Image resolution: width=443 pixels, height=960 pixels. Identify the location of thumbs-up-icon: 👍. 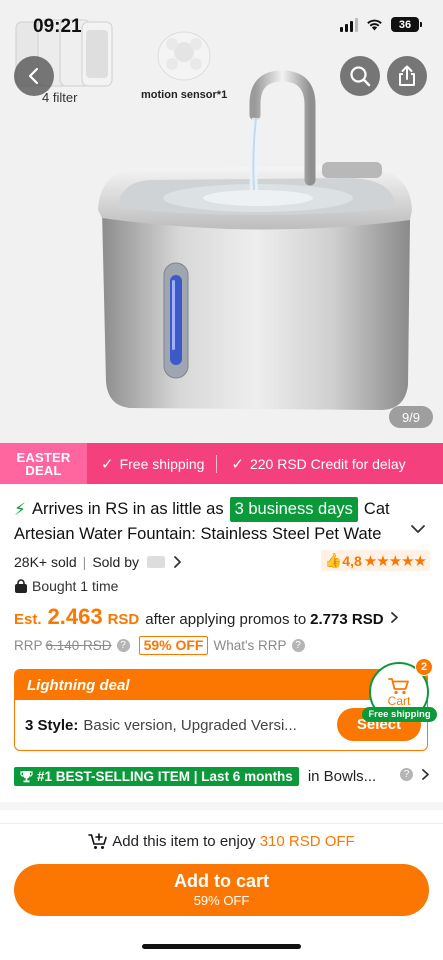
(333, 560).